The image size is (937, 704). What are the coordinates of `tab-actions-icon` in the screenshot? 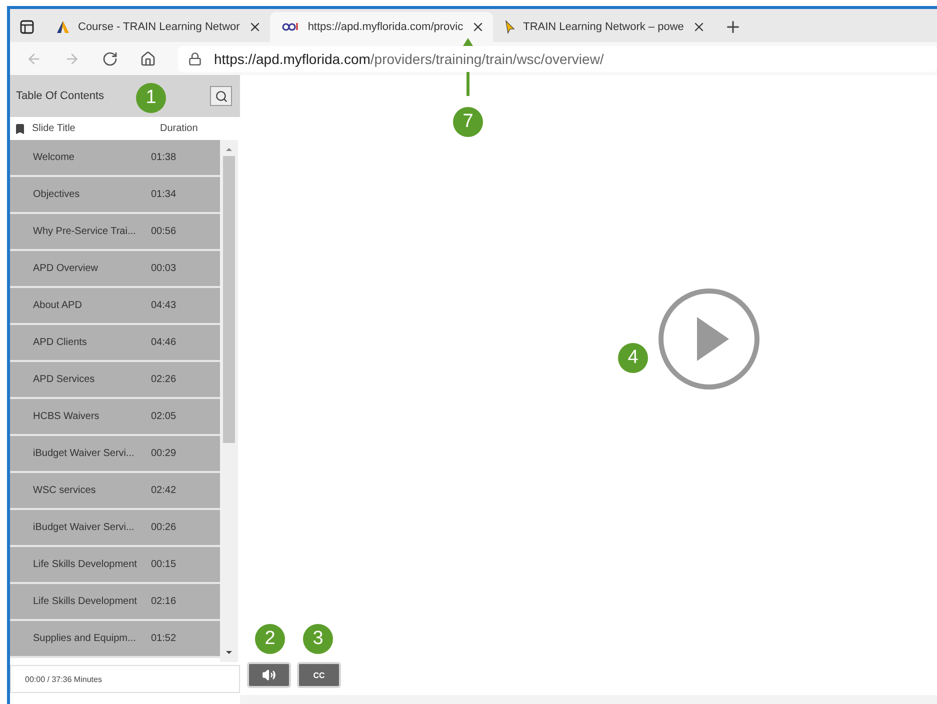 It's located at (27, 27).